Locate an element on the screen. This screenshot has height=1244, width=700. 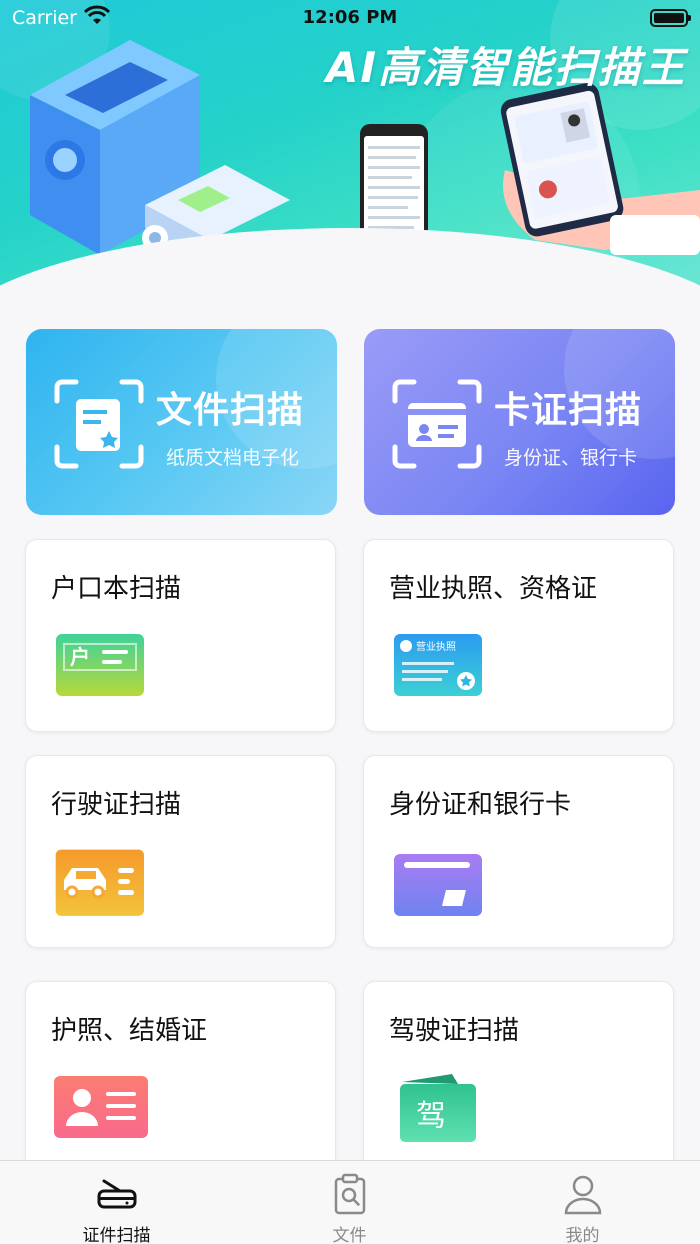
driver-license-icon: 驾 is located at coordinates (438, 1108).